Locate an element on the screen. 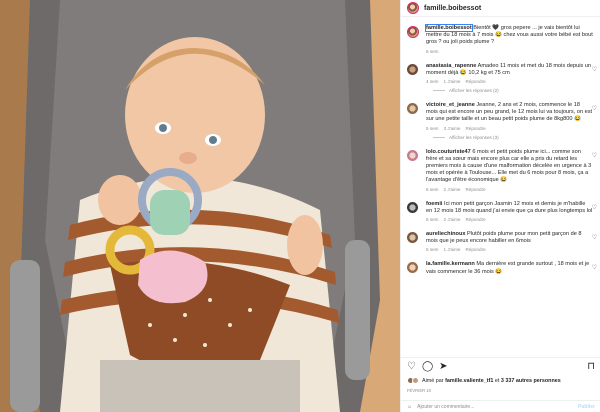 The image size is (600, 412). comment-age: 4 sem is located at coordinates (432, 82).